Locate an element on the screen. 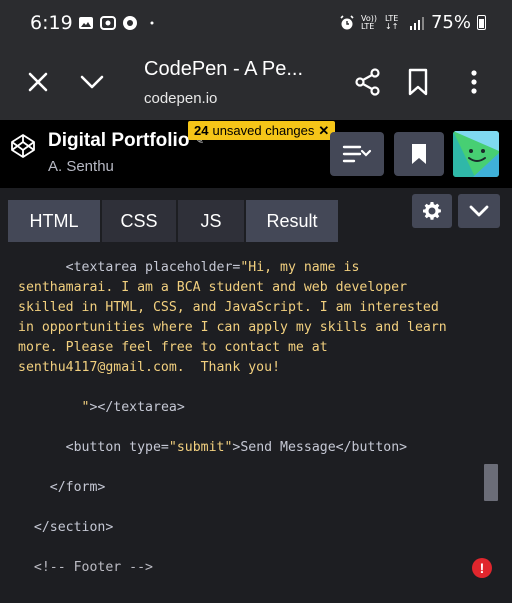 The height and width of the screenshot is (603, 512). close-icon is located at coordinates (38, 82).